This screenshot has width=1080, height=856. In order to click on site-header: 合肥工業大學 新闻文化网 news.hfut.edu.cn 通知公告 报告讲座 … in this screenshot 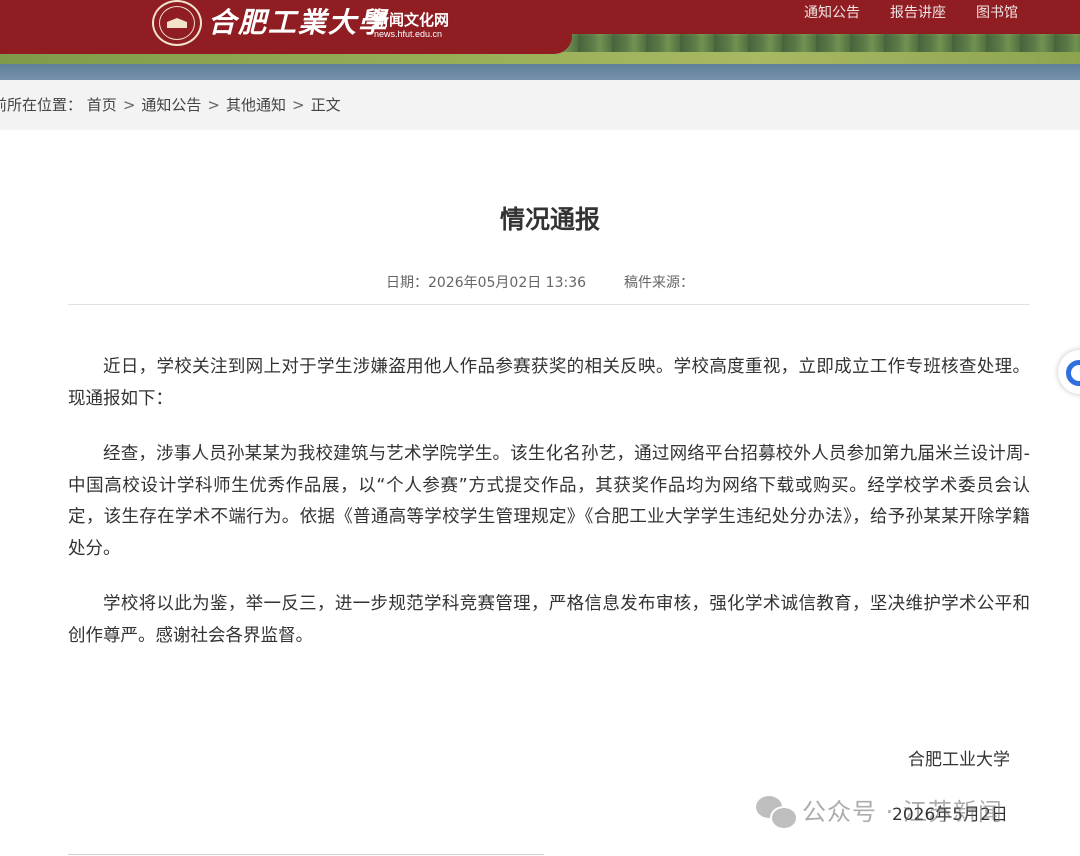, I will do `click(540, 40)`.